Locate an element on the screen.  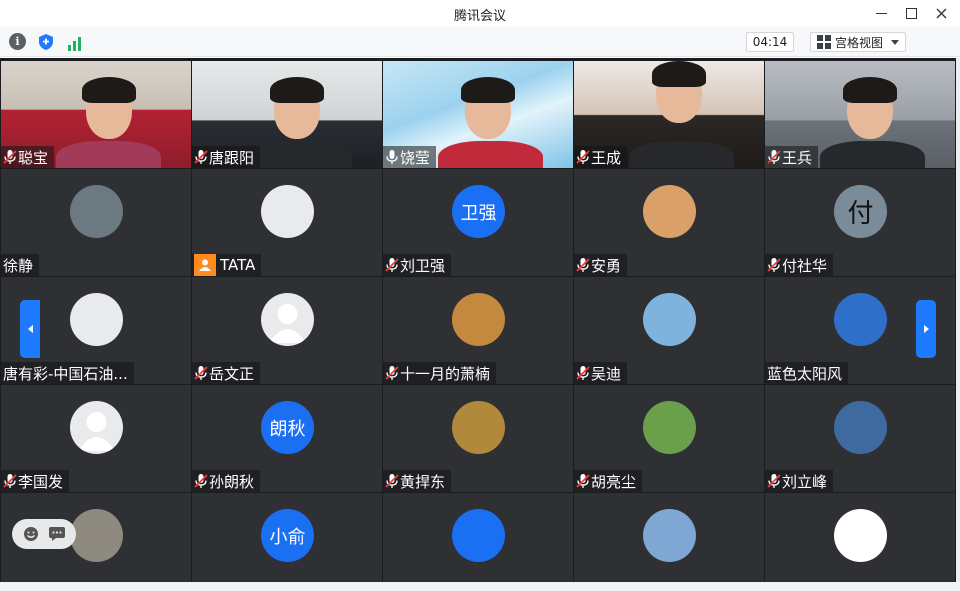
shield-icon is located at coordinates (46, 42).